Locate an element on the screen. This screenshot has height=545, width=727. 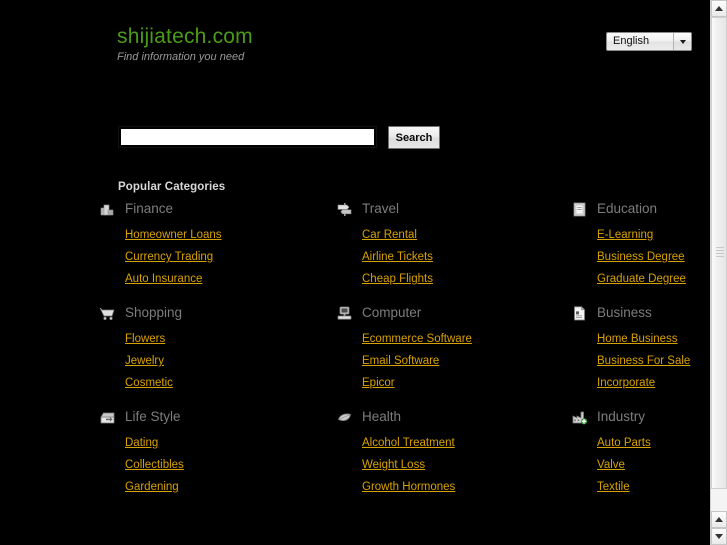
list-item: Car Rental is located at coordinates (397, 237).